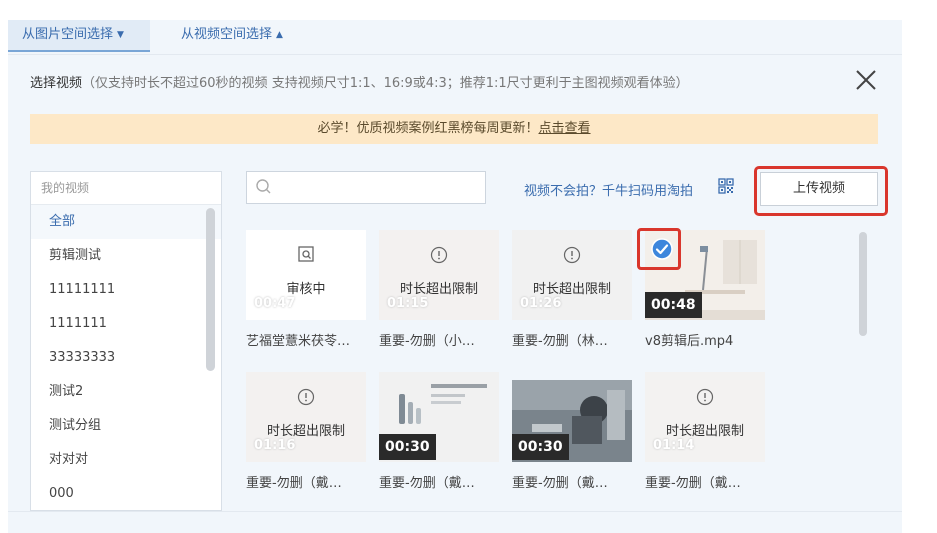 The height and width of the screenshot is (533, 937). I want to click on bottom-divider, so click(455, 511).